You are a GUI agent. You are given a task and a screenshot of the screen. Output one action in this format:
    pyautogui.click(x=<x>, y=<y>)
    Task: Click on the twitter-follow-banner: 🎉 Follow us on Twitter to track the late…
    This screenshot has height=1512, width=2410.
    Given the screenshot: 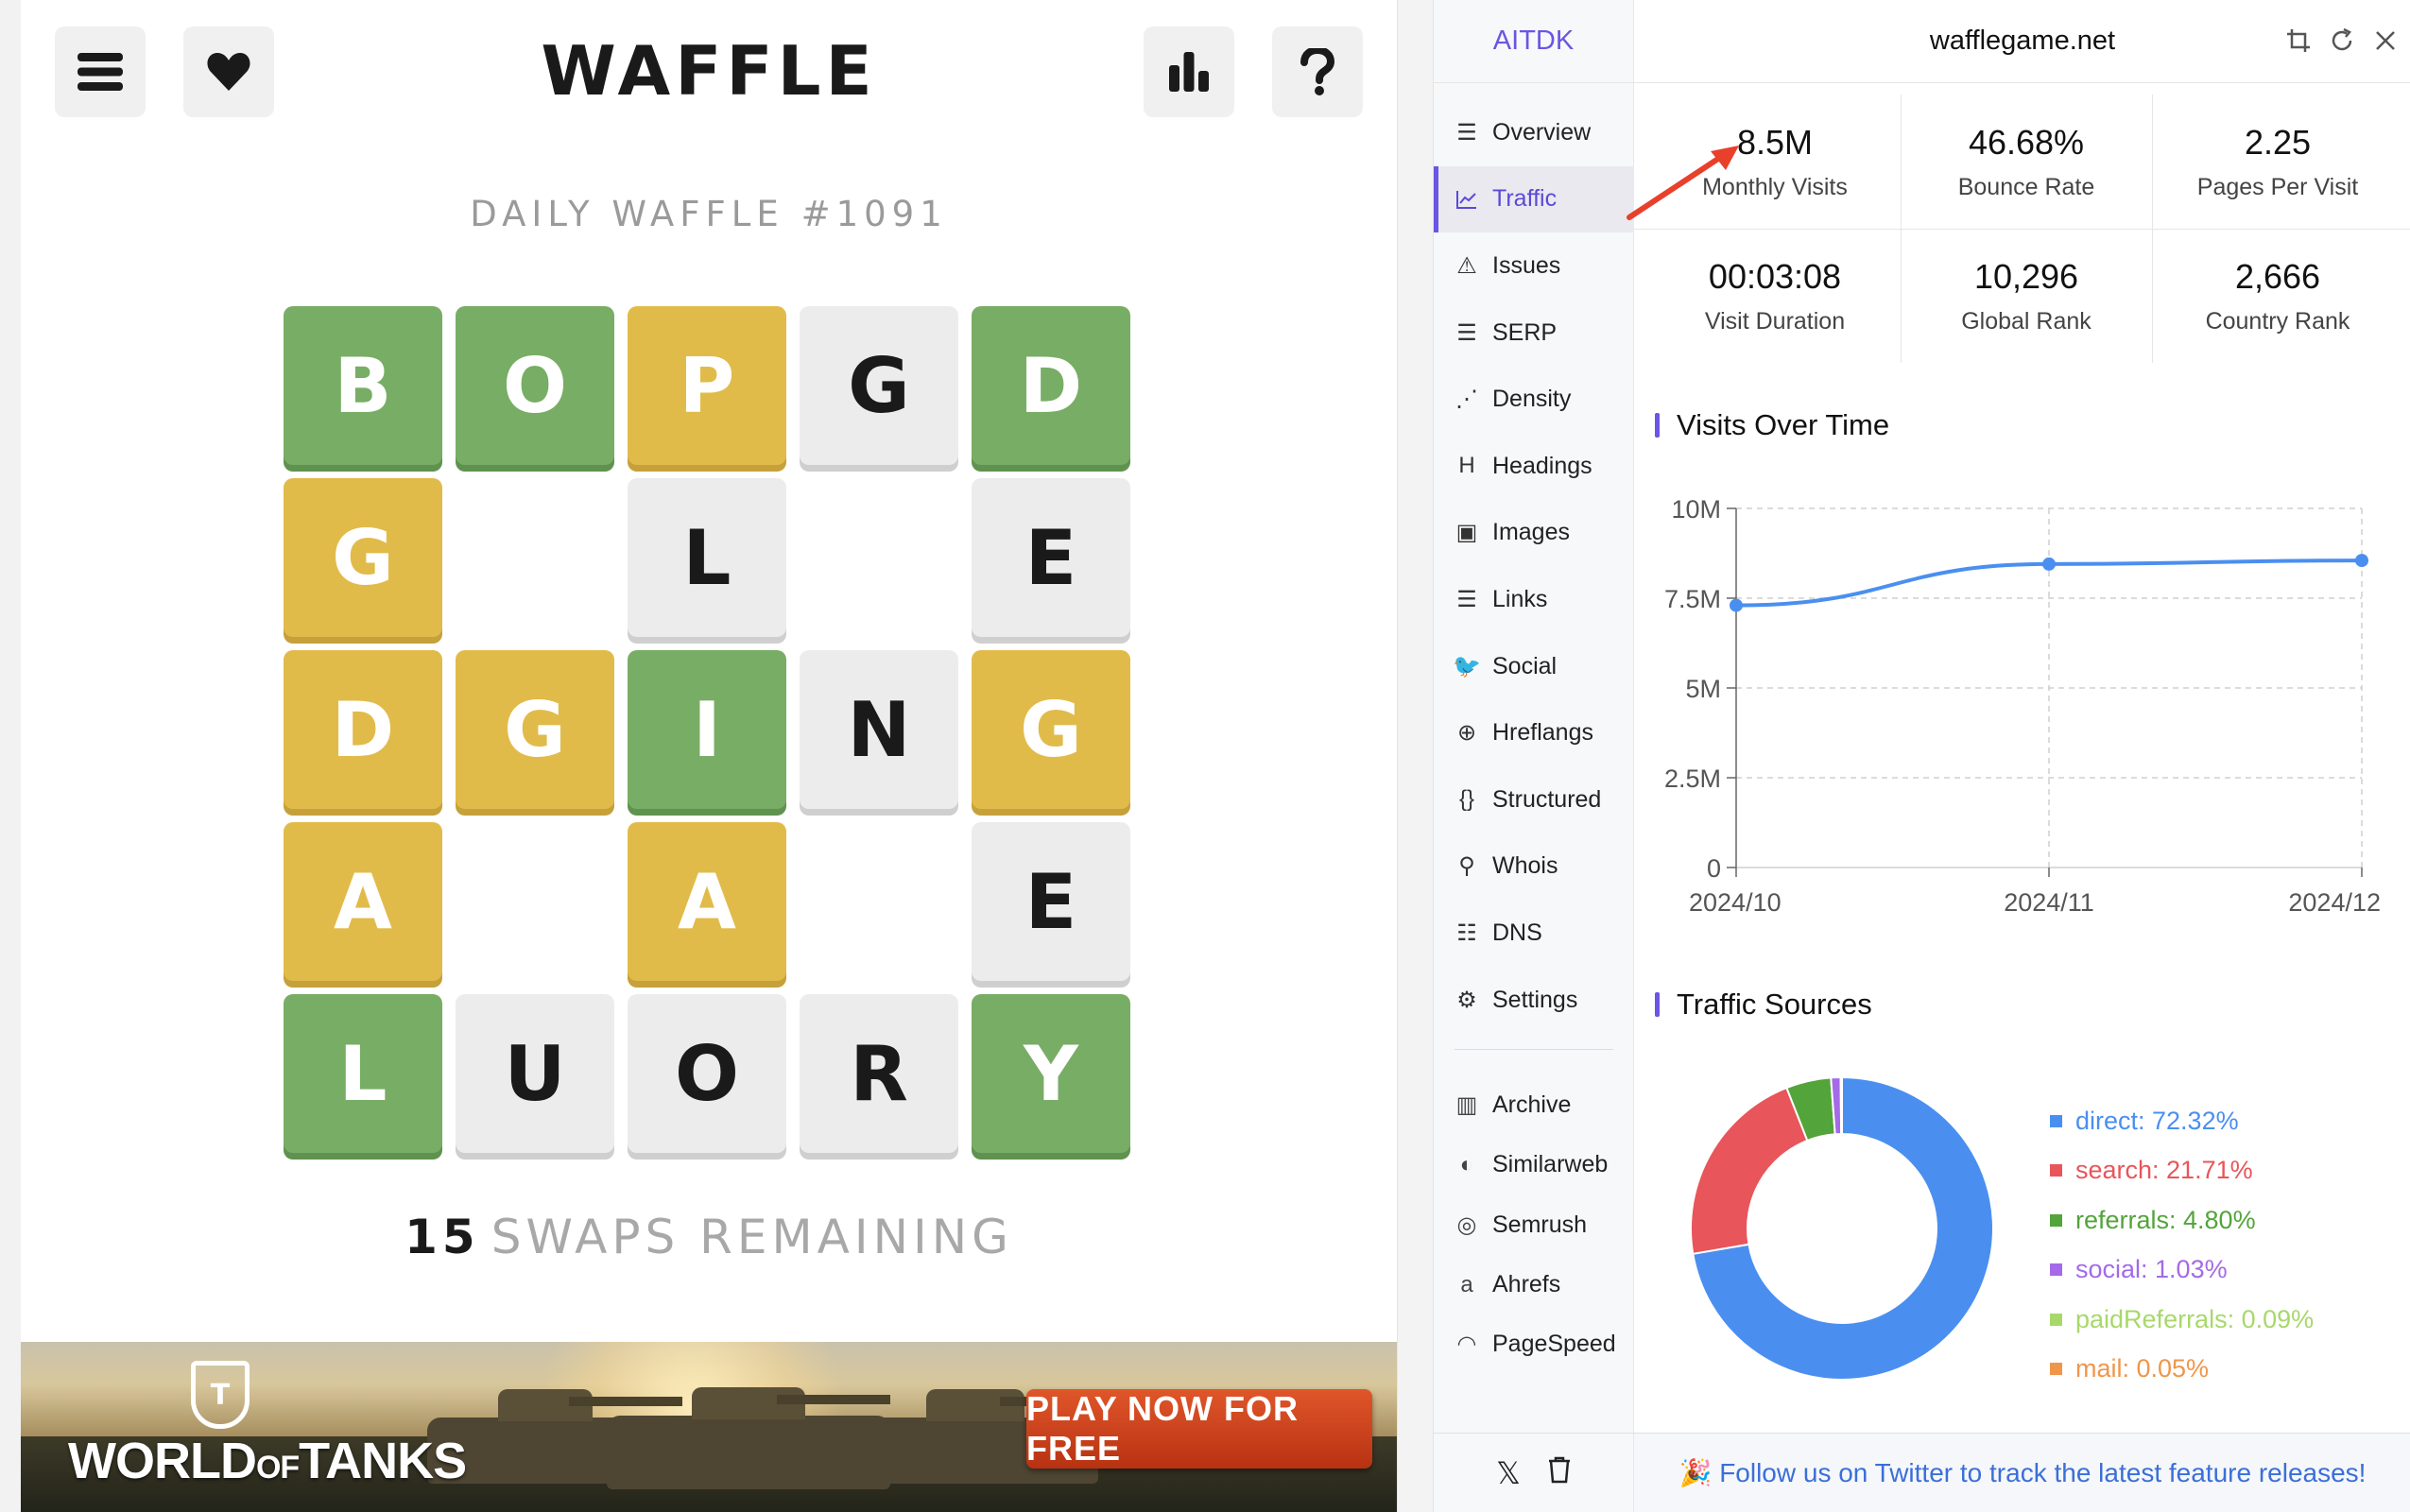 What is the action you would take?
    pyautogui.click(x=2022, y=1472)
    